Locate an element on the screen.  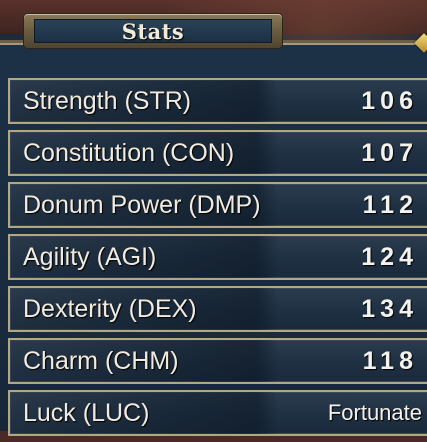
stats-header-tab: Stats is located at coordinates (153, 31).